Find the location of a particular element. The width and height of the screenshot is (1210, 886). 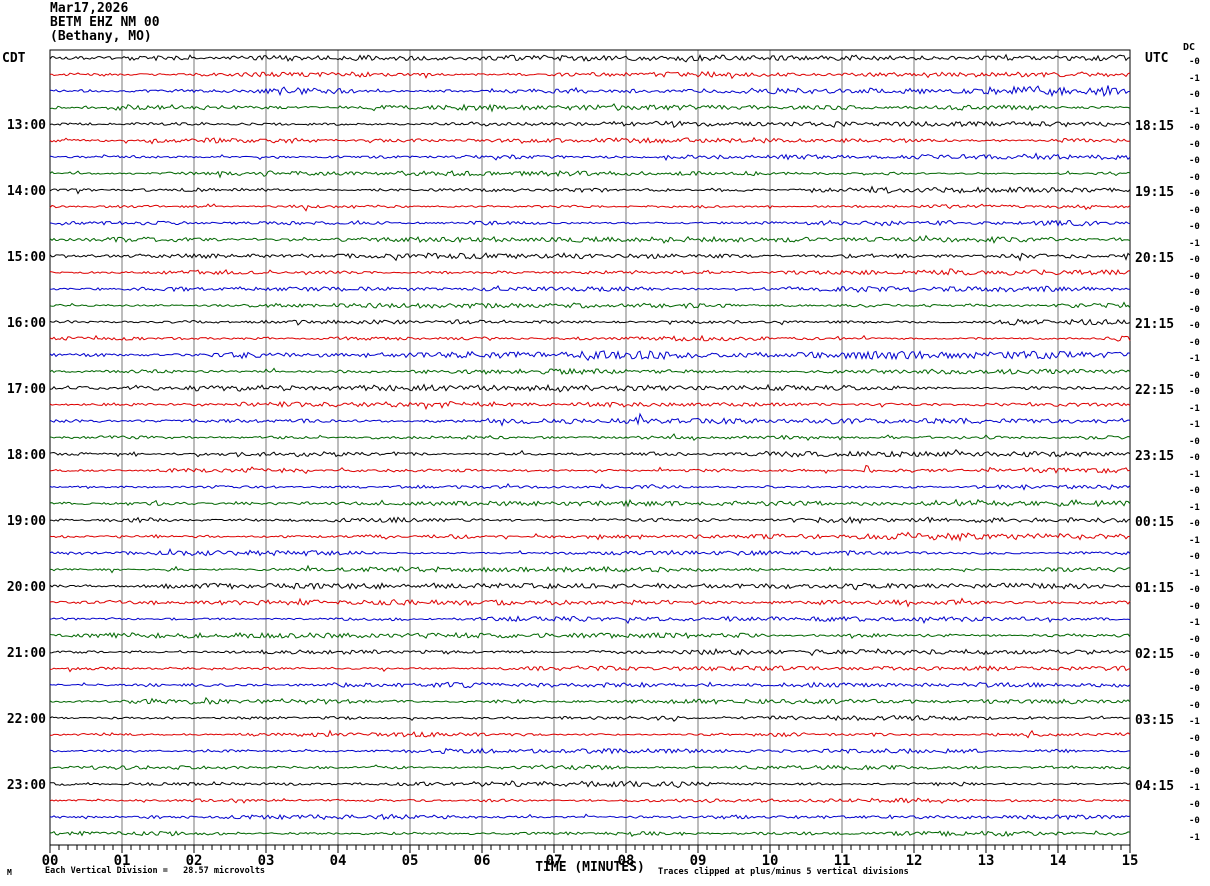

utc-hour-label: 01:15 is located at coordinates (1155, 588).